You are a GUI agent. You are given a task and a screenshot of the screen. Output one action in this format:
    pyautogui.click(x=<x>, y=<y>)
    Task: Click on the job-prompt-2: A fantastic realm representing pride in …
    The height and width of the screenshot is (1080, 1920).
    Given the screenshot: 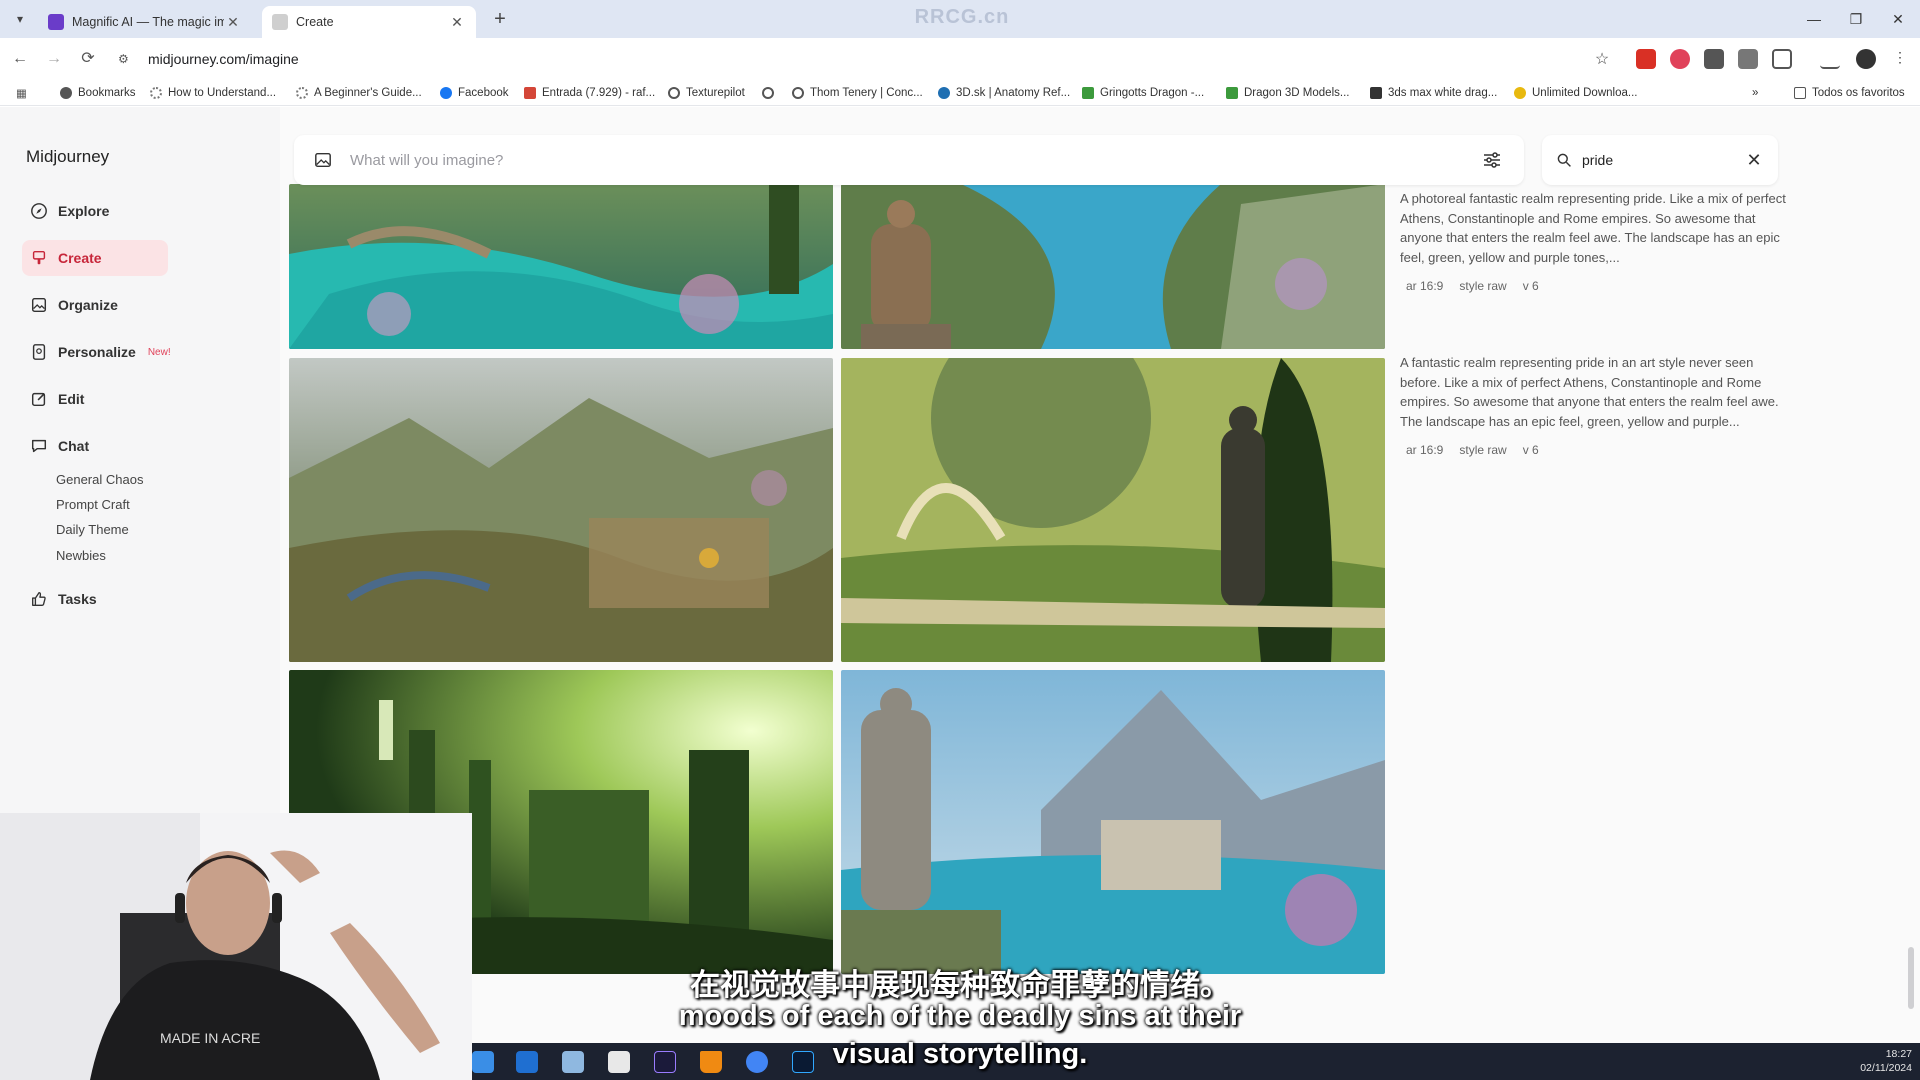 What is the action you would take?
    pyautogui.click(x=1595, y=405)
    